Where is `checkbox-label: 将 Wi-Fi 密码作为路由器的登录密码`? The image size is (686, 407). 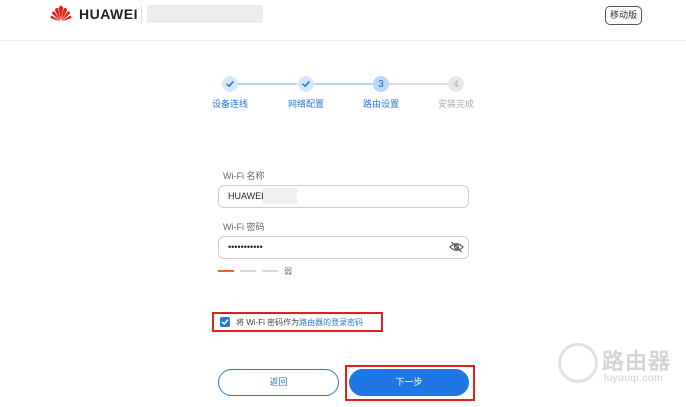 checkbox-label: 将 Wi-Fi 密码作为路由器的登录密码 is located at coordinates (299, 322).